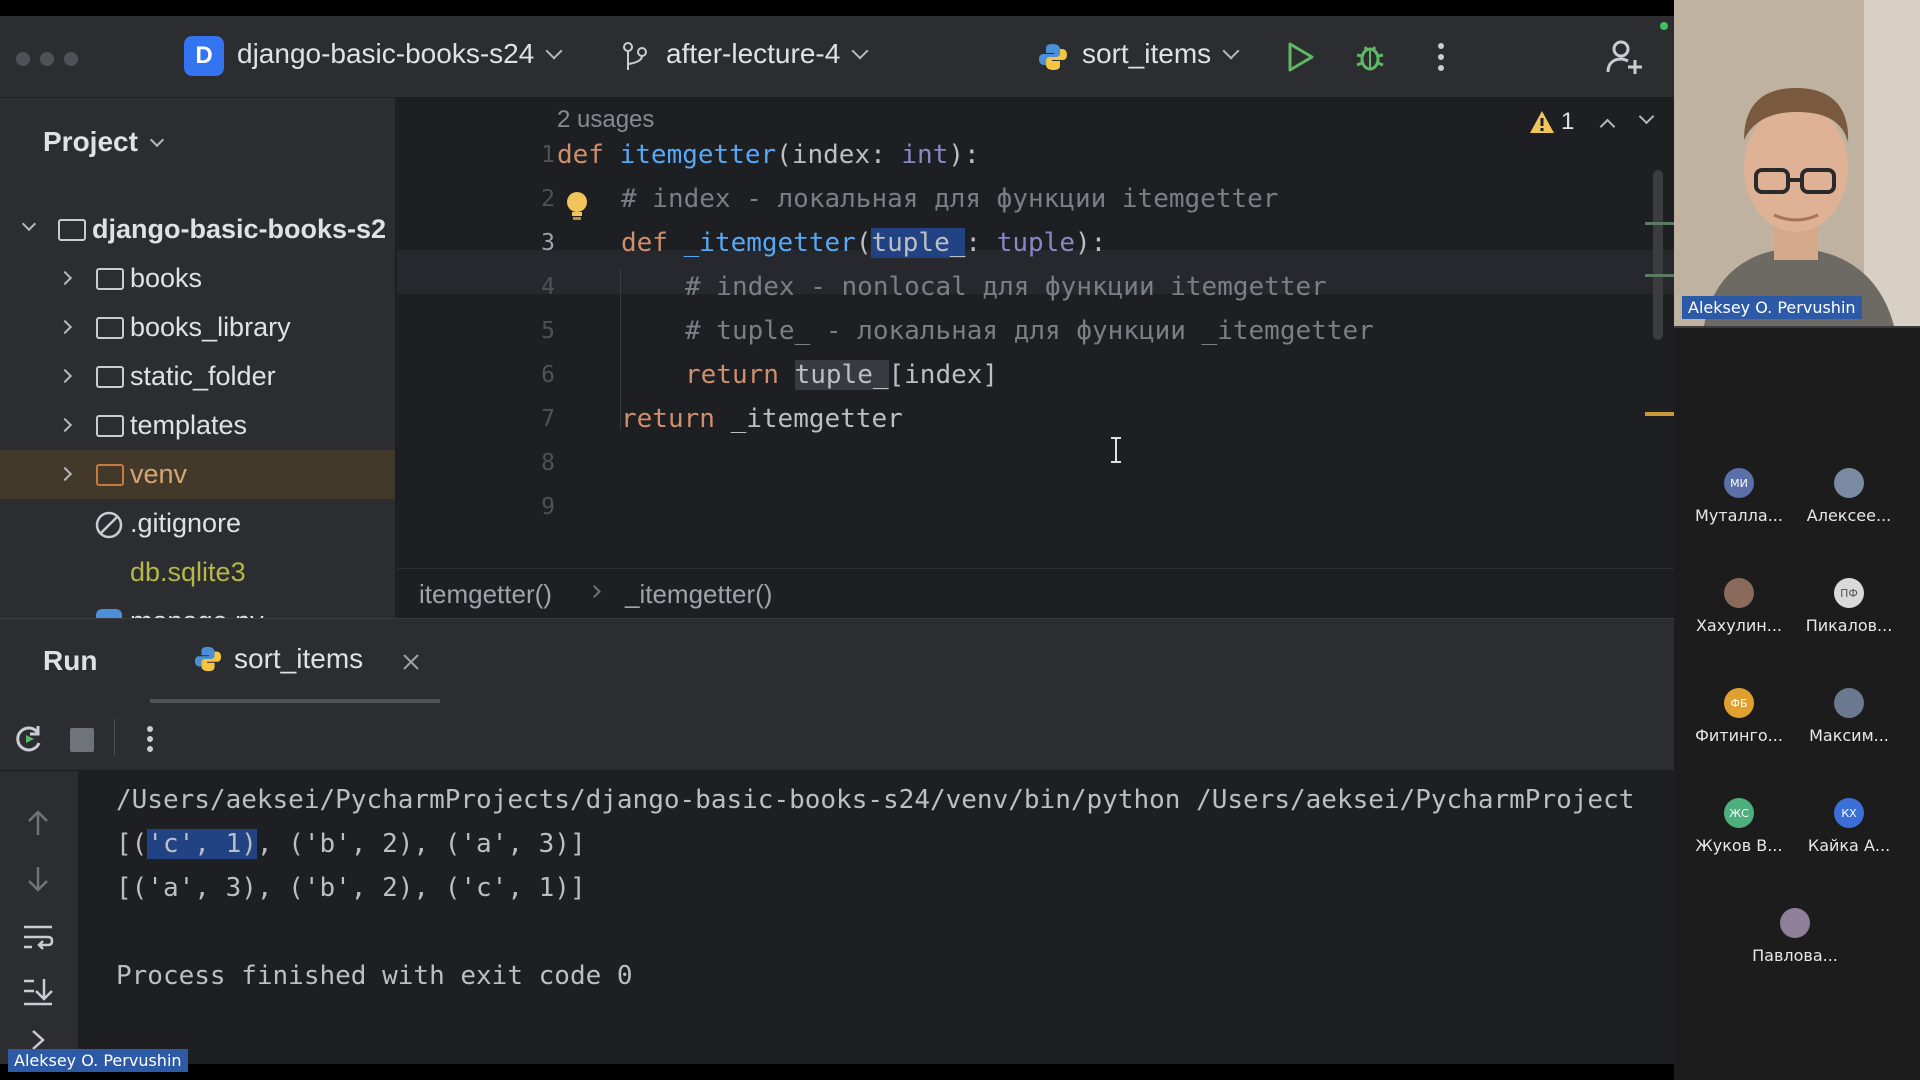 Image resolution: width=1920 pixels, height=1080 pixels. I want to click on line-number: 2, so click(548, 199).